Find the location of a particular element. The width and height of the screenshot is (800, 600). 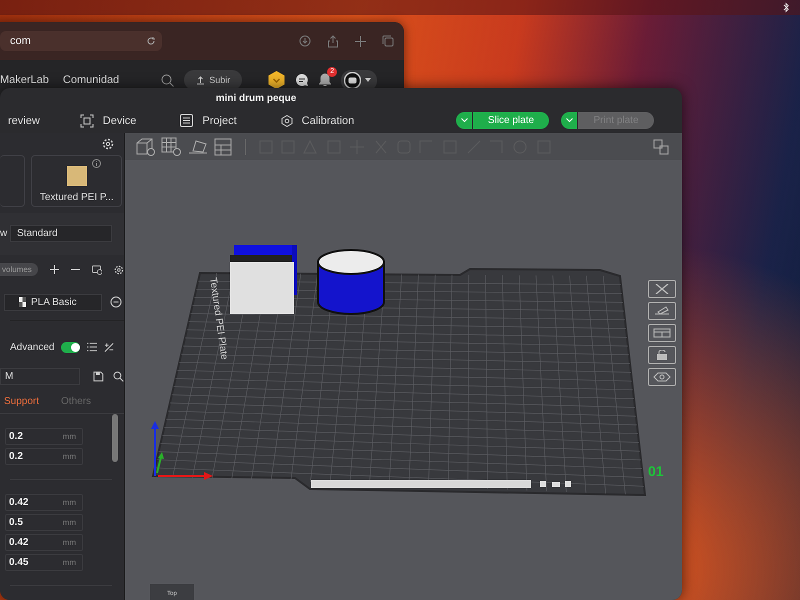

hexagon-icon is located at coordinates (286, 120).